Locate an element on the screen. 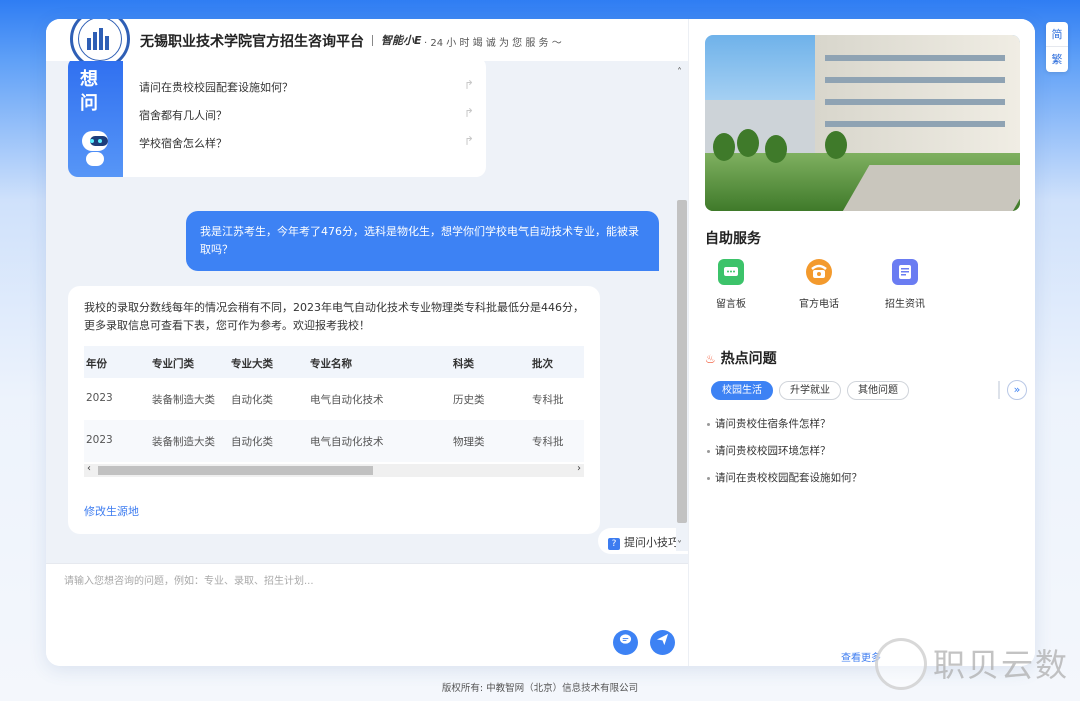 This screenshot has height=701, width=1080. table-row: 2023 装备制造大类 自动化类 电气自动化技术 历史类 专科批 is located at coordinates (334, 399).